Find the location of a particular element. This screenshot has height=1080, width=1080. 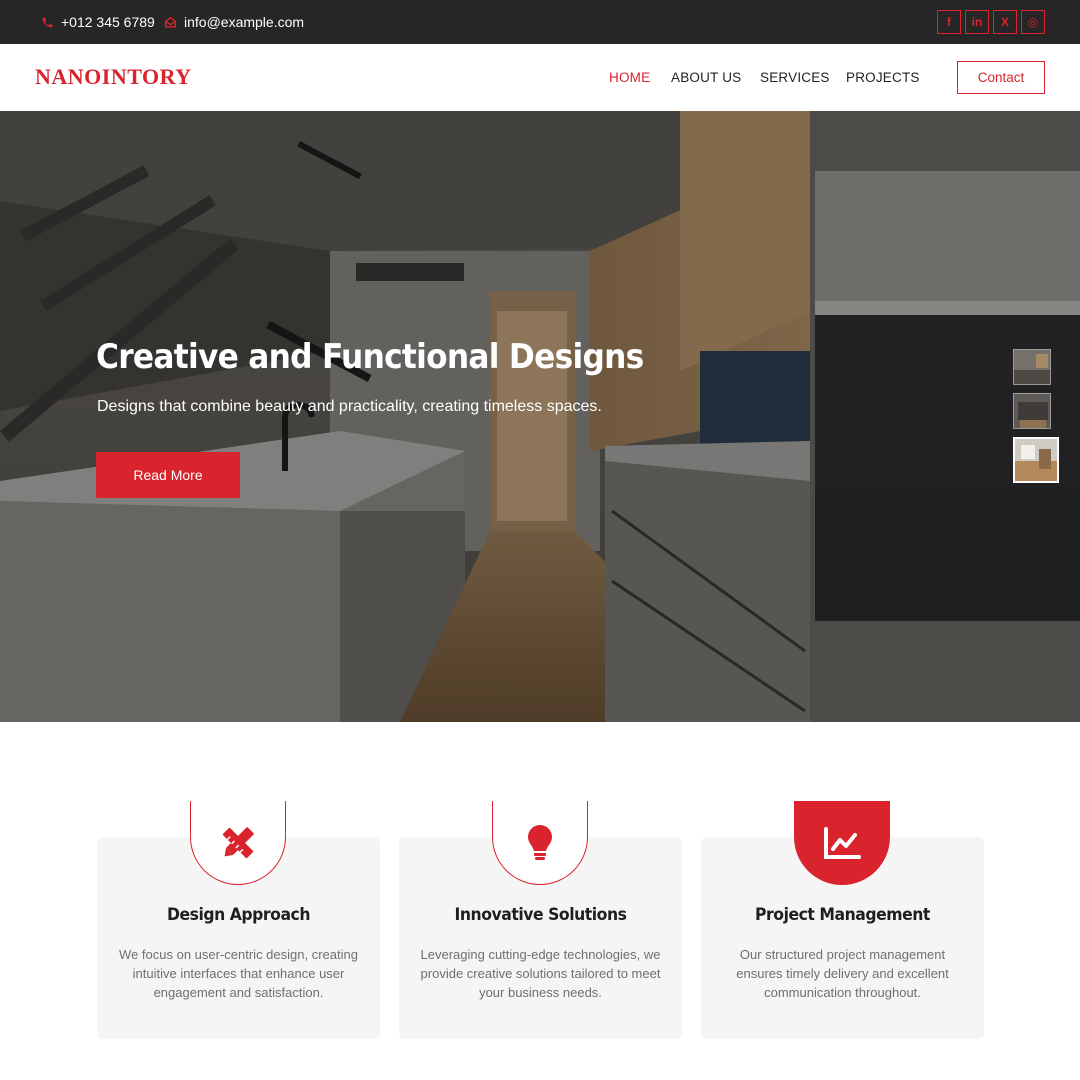

top-bar: +012 345 6789 info@example.com f in X ◎ is located at coordinates (540, 22).